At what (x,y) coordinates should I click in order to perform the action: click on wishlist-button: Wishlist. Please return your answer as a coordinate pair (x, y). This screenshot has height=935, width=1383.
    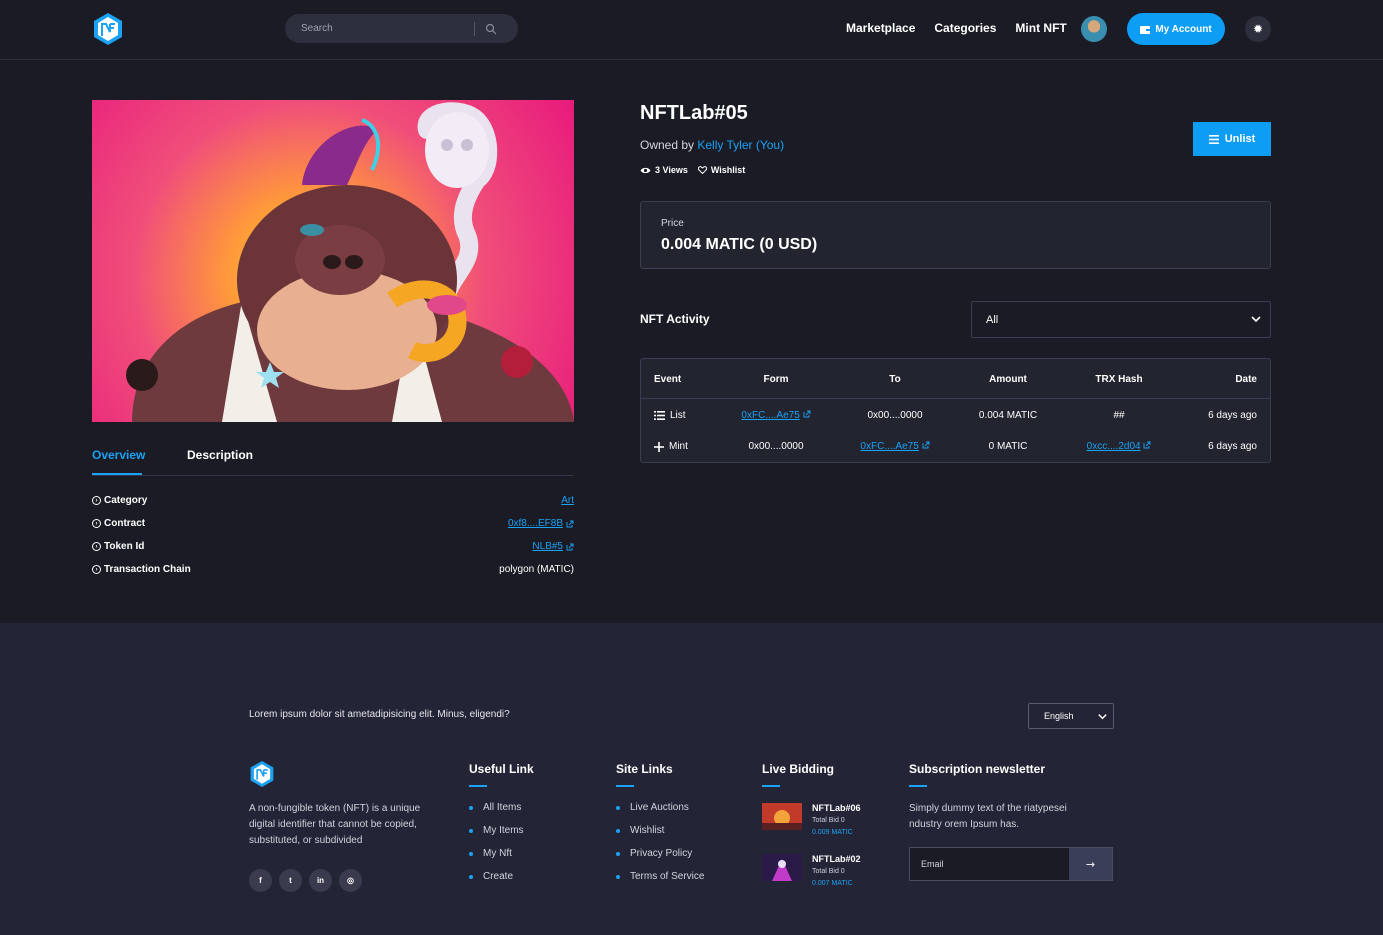
    Looking at the image, I should click on (721, 170).